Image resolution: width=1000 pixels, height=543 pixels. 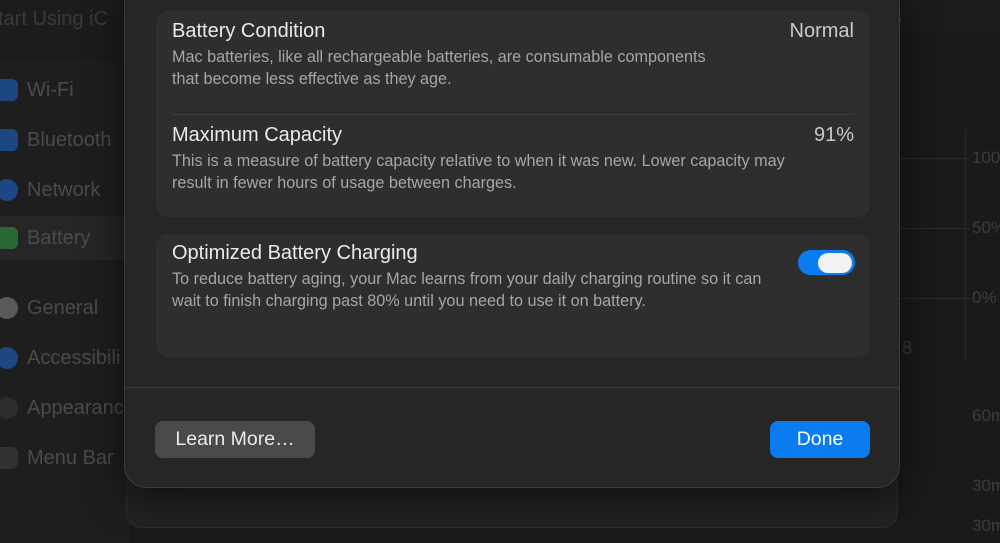 What do you see at coordinates (9, 90) in the screenshot?
I see `wifi-icon` at bounding box center [9, 90].